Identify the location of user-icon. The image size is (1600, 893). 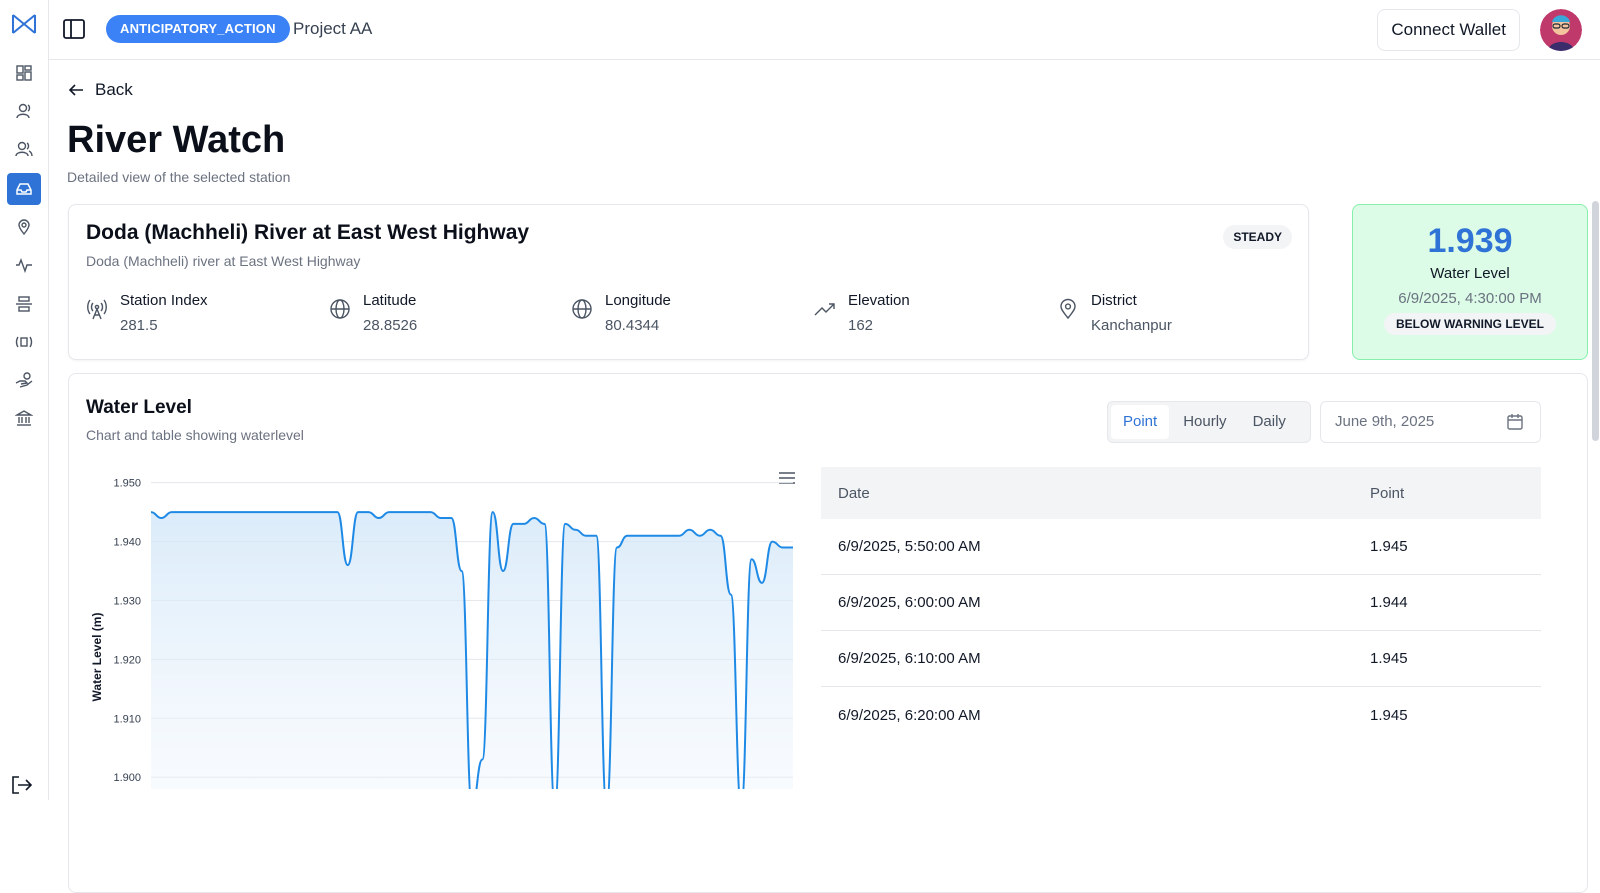
(24, 111).